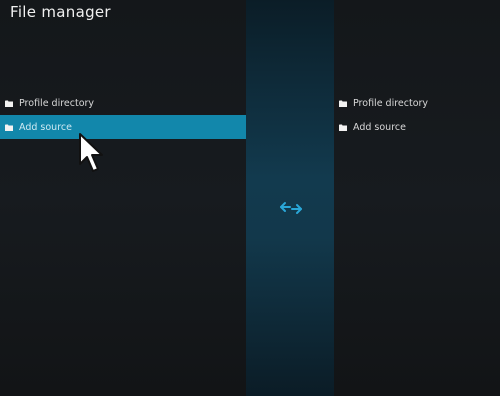 The height and width of the screenshot is (396, 500). What do you see at coordinates (291, 208) in the screenshot?
I see `swap-arrows-icon` at bounding box center [291, 208].